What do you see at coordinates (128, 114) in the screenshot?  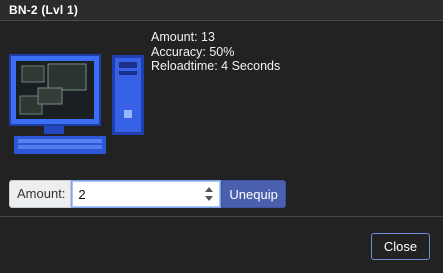 I see `tower-power-button` at bounding box center [128, 114].